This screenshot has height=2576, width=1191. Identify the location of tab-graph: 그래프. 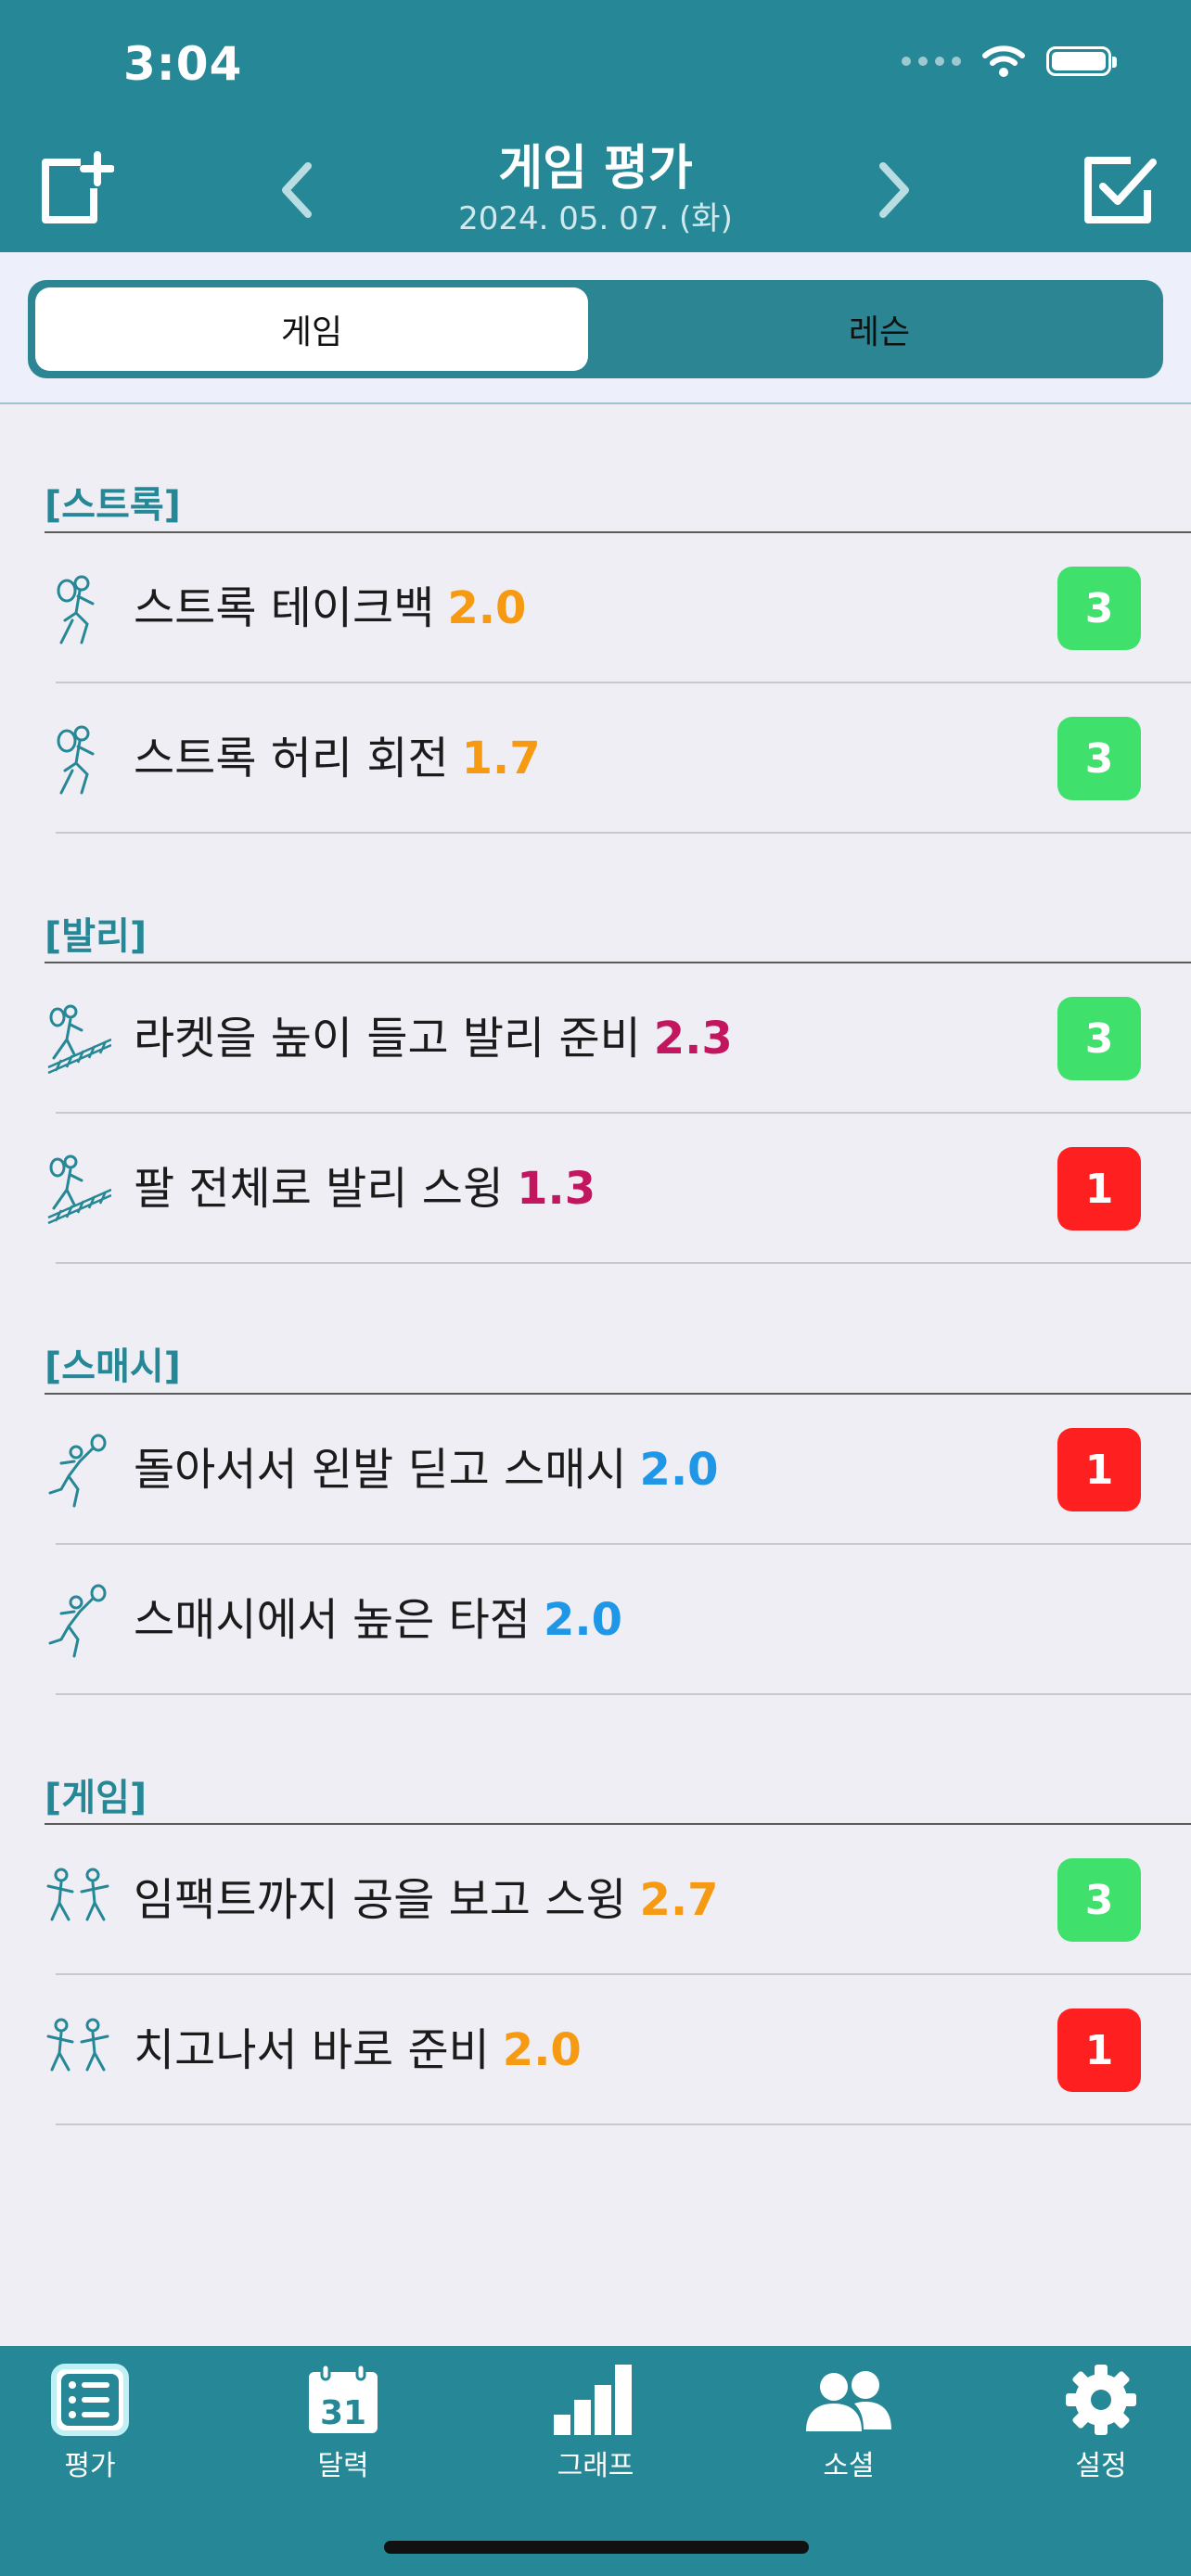
(595, 2423).